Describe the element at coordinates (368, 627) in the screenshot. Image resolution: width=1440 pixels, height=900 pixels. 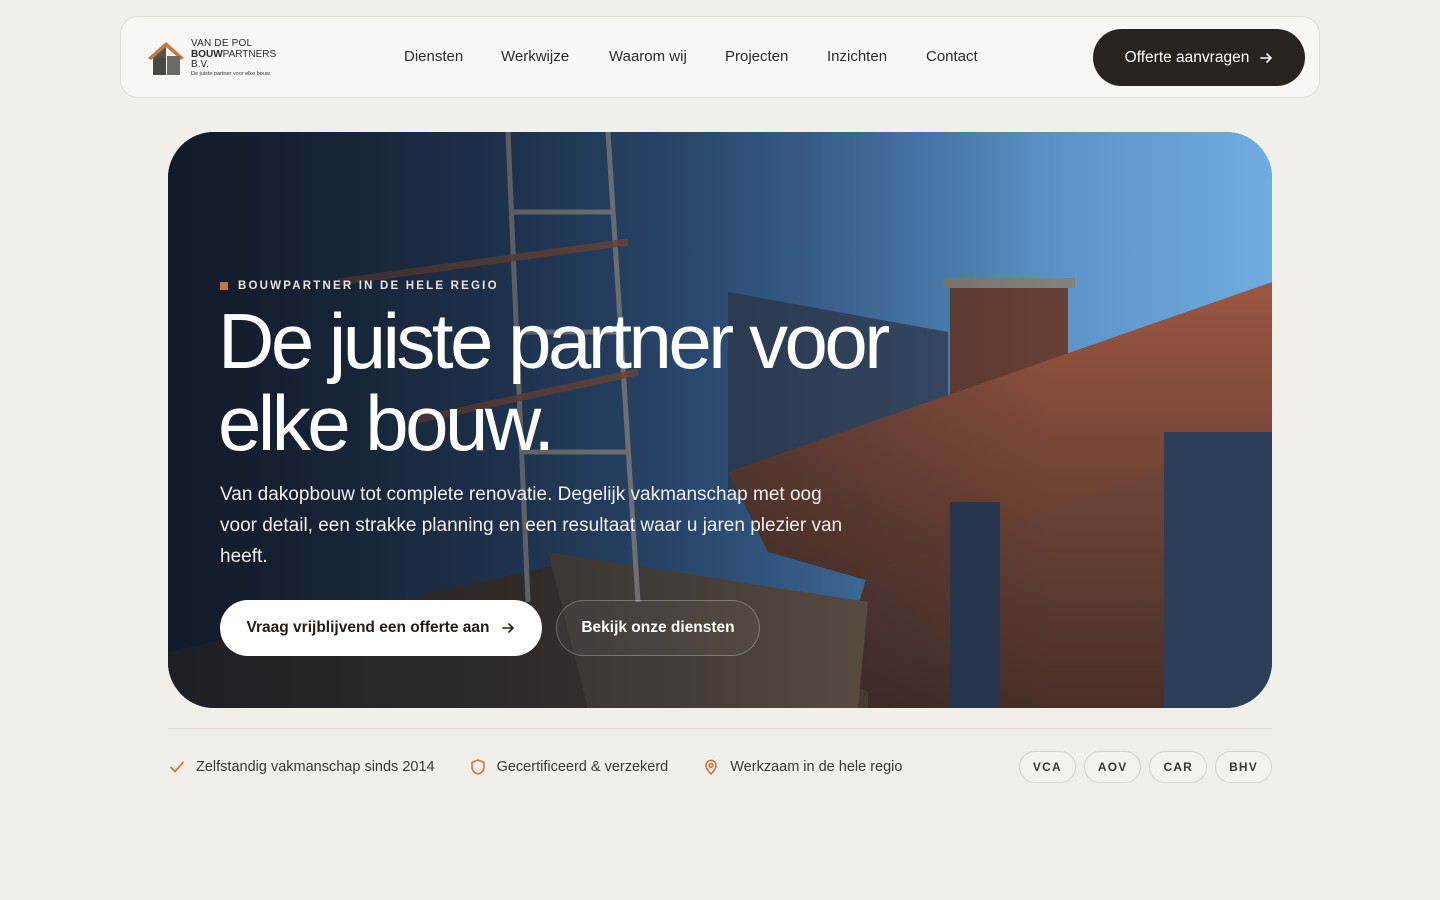
I see `request-free-quote-label: Vraag vrijblijvend een offerte aan` at that location.